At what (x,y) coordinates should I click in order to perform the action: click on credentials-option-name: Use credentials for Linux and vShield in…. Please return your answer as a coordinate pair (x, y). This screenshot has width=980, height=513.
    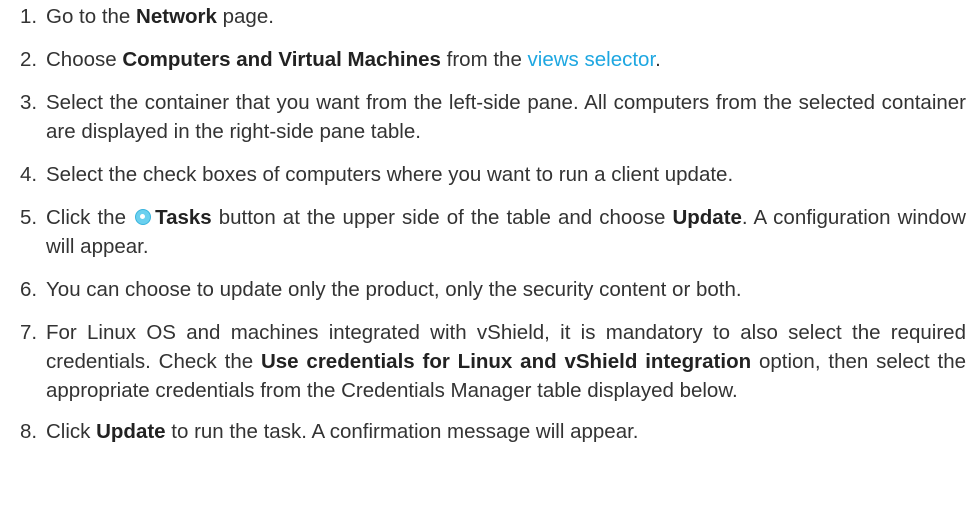
    Looking at the image, I should click on (506, 361).